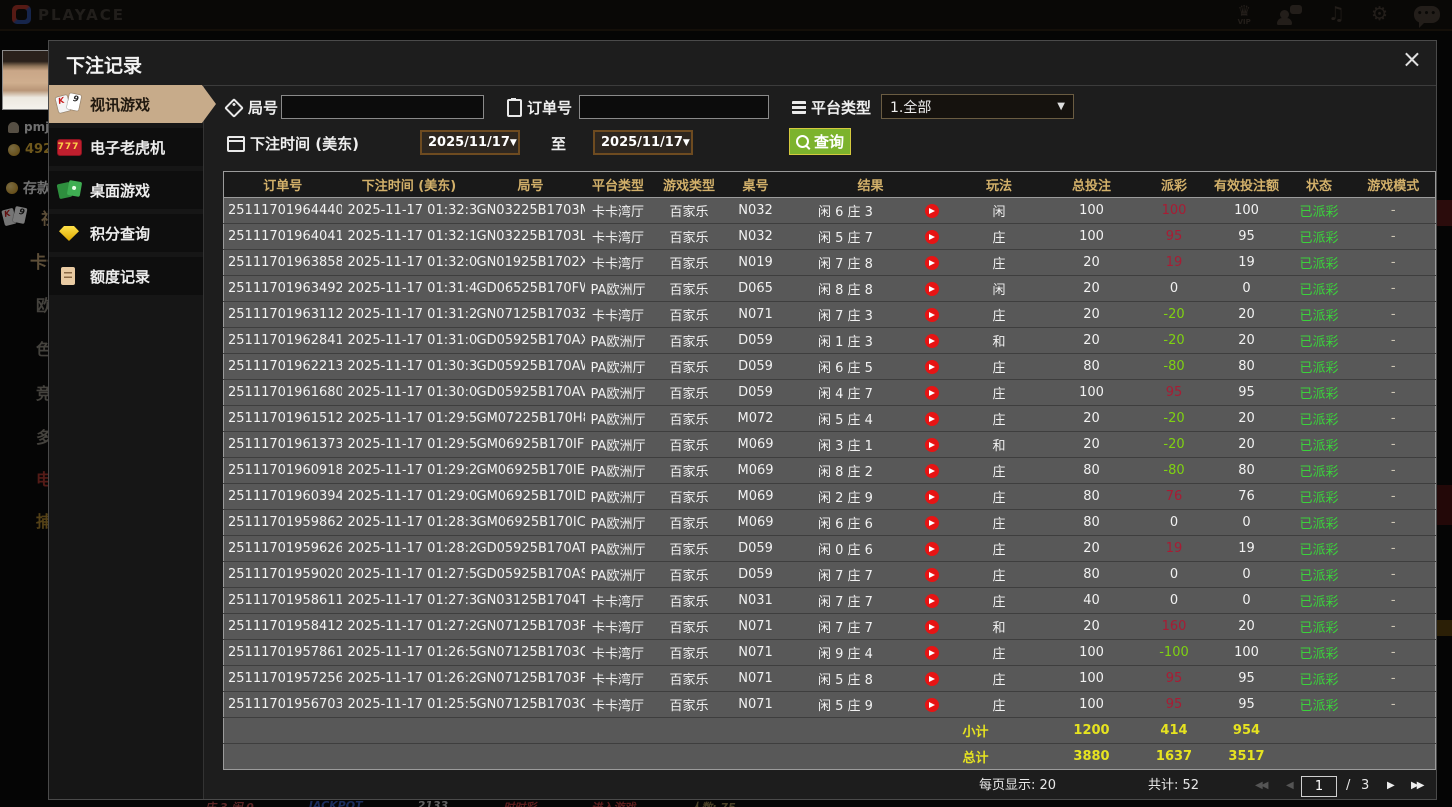  What do you see at coordinates (234, 107) in the screenshot?
I see `tag-icon` at bounding box center [234, 107].